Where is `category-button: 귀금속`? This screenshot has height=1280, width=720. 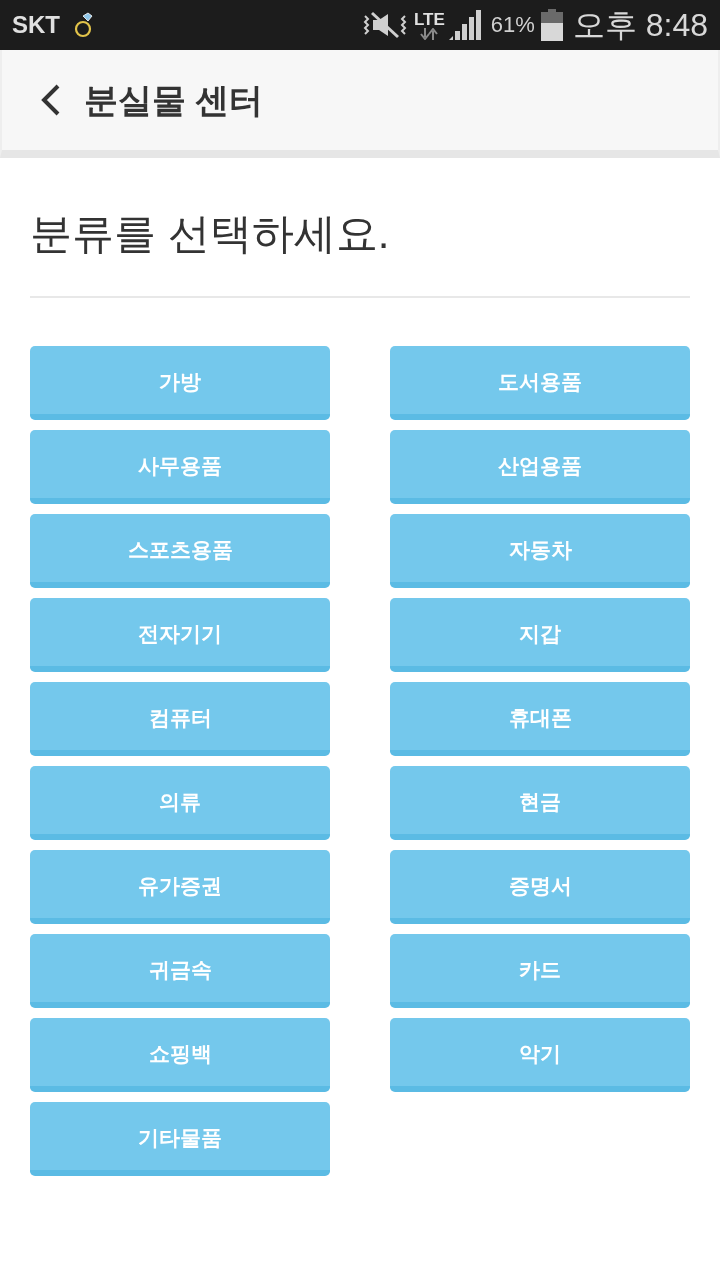 category-button: 귀금속 is located at coordinates (180, 971).